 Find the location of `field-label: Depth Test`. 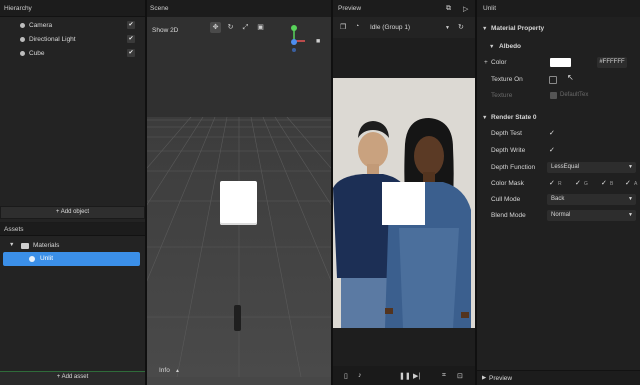

field-label: Depth Test is located at coordinates (506, 133).